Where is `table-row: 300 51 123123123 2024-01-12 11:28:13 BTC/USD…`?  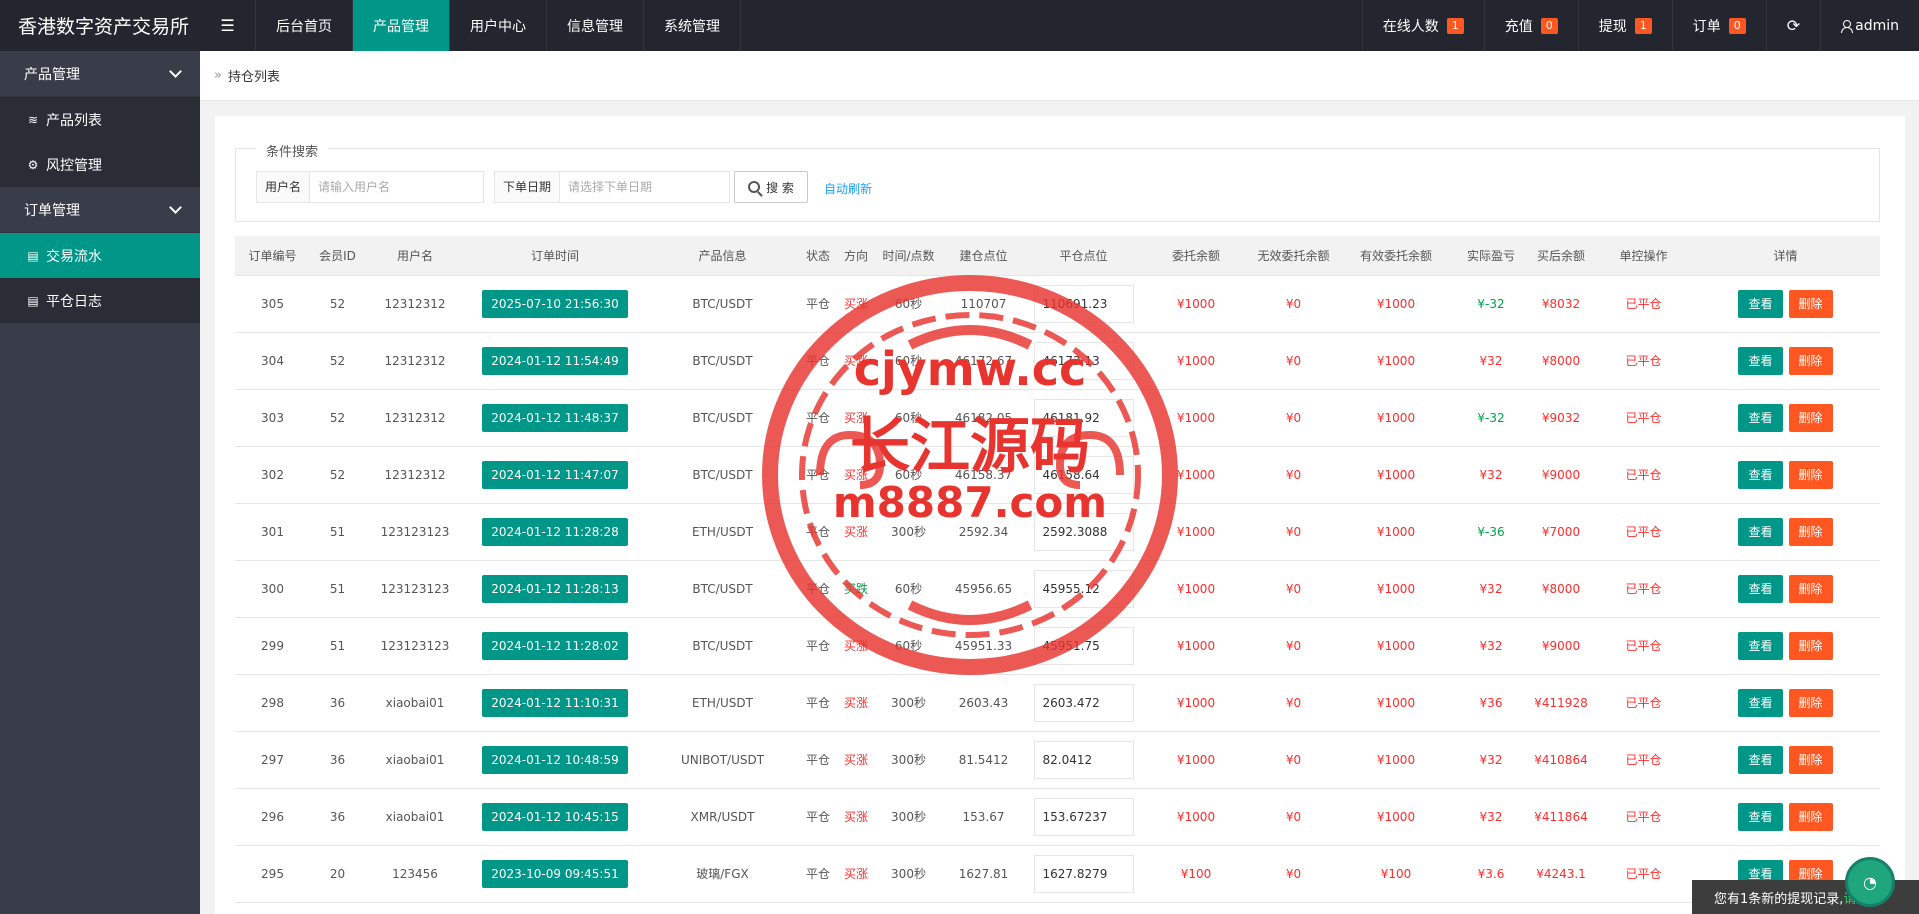 table-row: 300 51 123123123 2024-01-12 11:28:13 BTC/USD… is located at coordinates (1057, 589).